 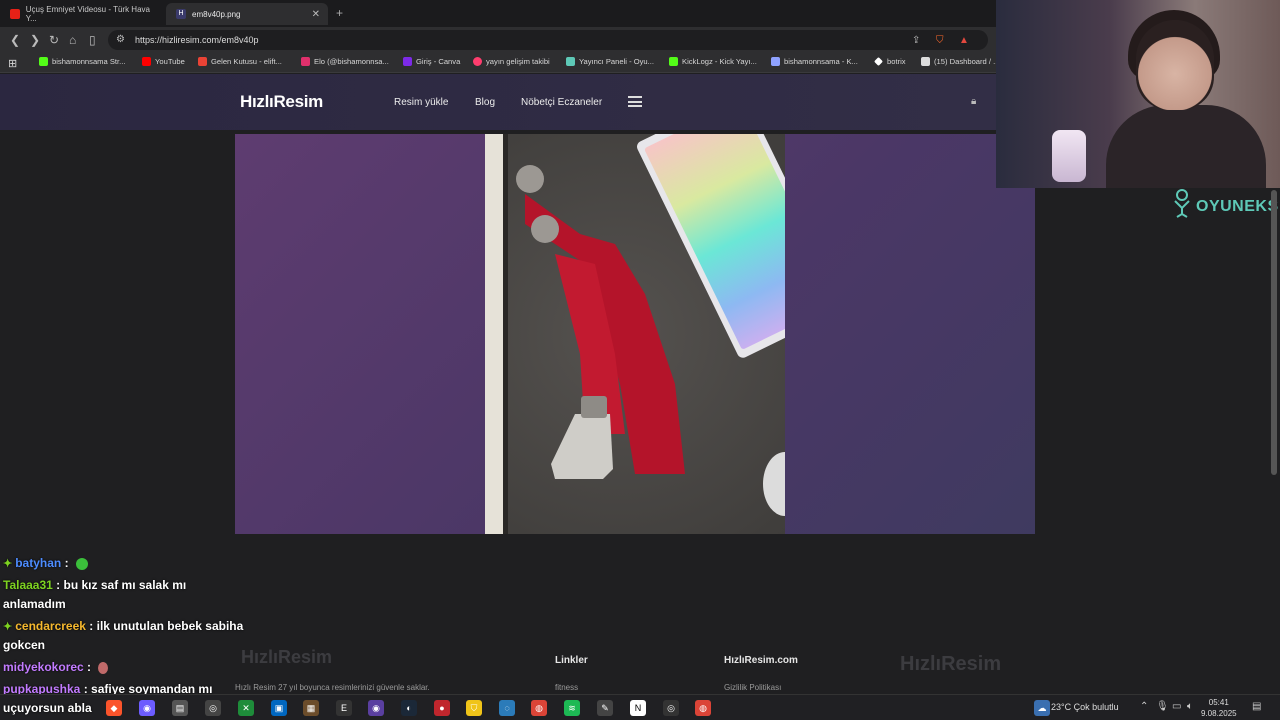 I want to click on riot-icon: ●, so click(x=442, y=708).